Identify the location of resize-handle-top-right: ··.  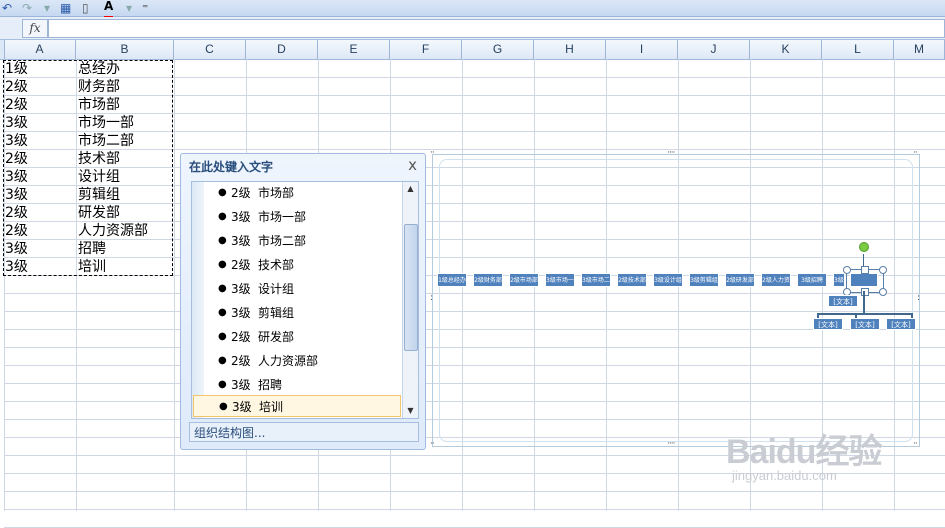
(915, 153).